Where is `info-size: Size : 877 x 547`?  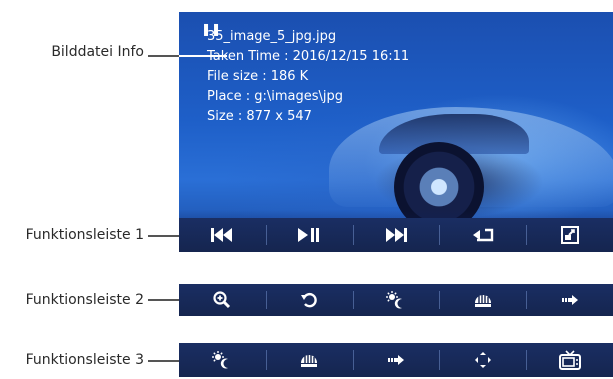
info-size: Size : 877 x 547 is located at coordinates (259, 116).